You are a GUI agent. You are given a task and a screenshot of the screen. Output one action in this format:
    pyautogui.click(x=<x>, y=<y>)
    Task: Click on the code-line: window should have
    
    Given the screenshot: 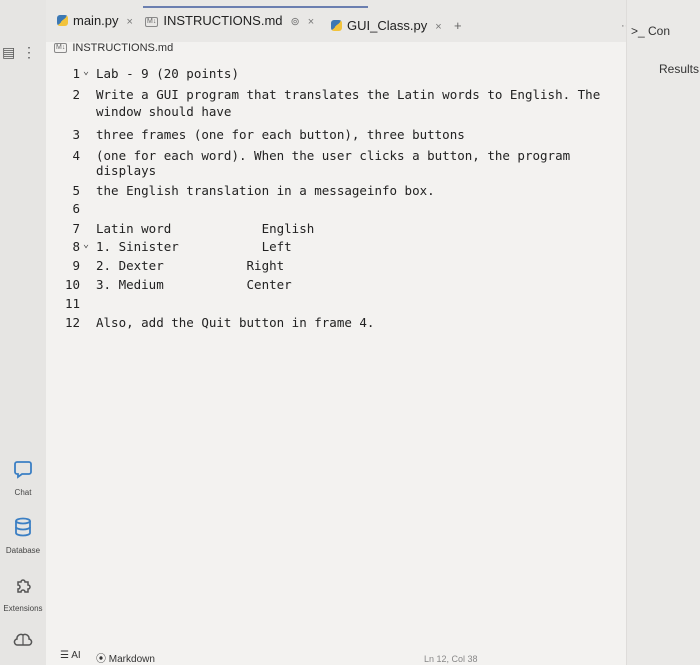 What is the action you would take?
    pyautogui.click(x=326, y=113)
    